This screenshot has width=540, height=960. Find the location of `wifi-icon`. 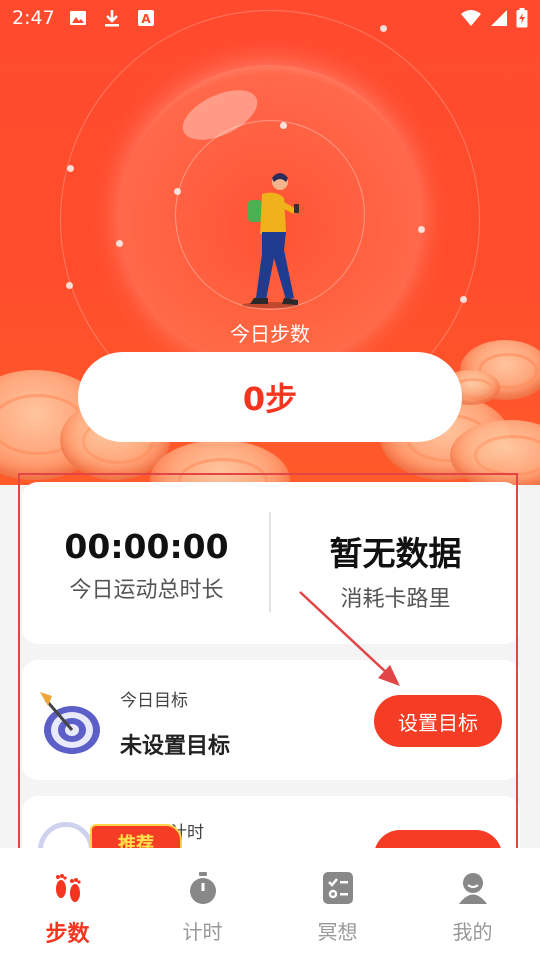

wifi-icon is located at coordinates (471, 18).